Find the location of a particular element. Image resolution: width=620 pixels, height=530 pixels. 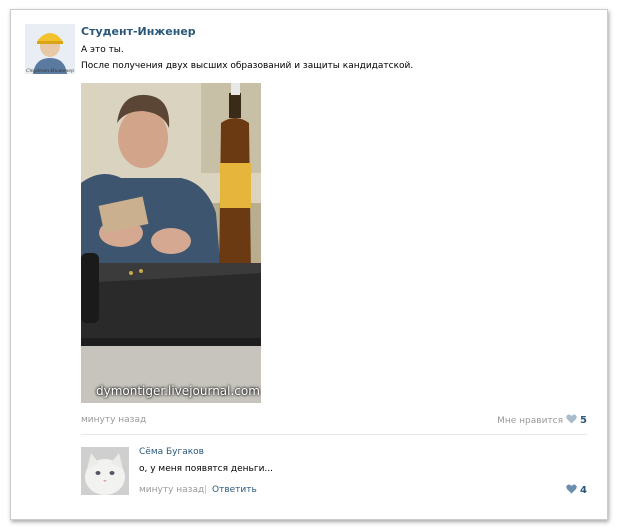

photo-watermark: dymontiger.livejournal.com is located at coordinates (178, 391).